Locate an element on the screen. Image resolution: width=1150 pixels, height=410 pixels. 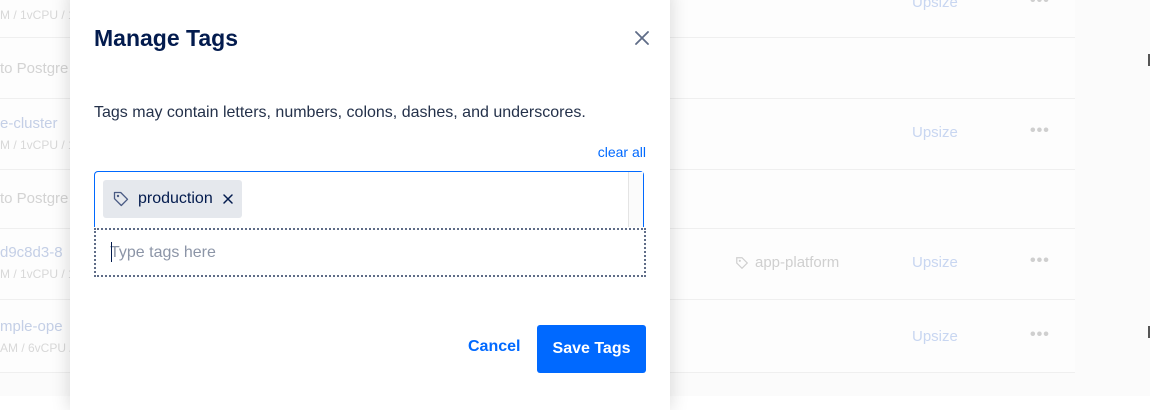
cancel-button: Cancel is located at coordinates (494, 347).